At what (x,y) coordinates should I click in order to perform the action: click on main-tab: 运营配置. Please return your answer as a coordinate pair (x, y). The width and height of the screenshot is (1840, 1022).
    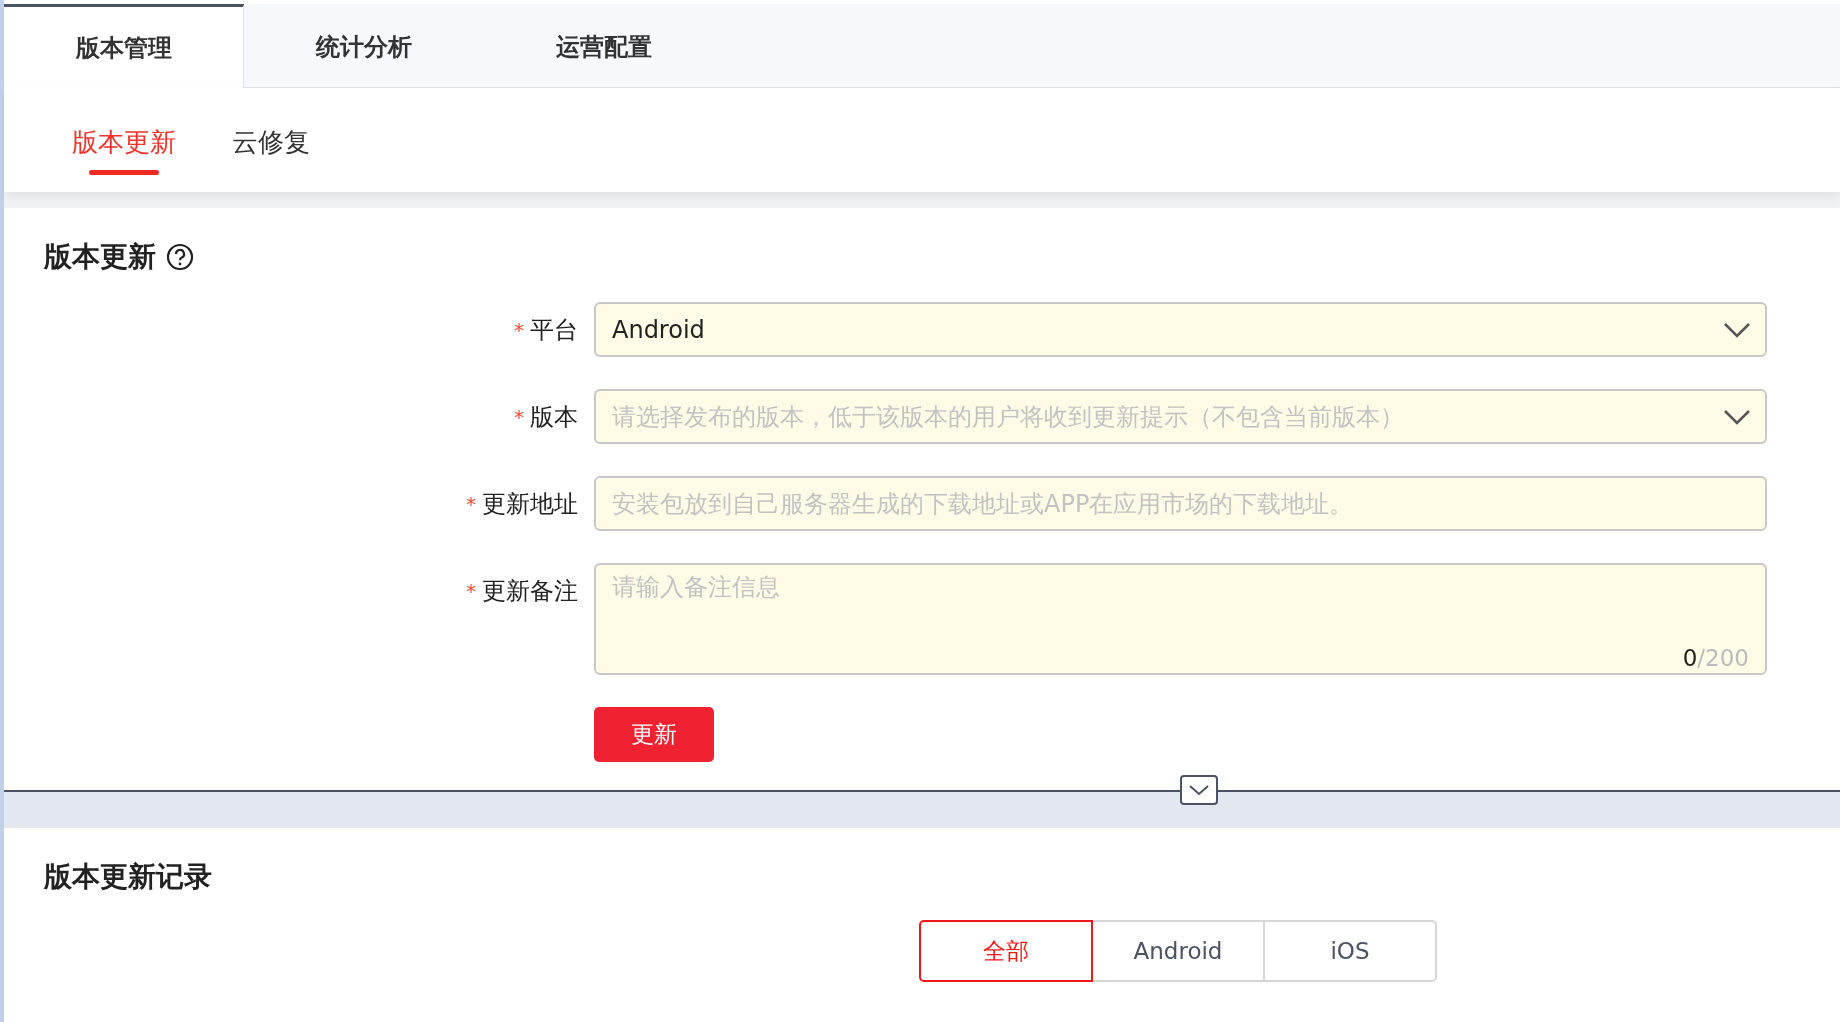
    Looking at the image, I should click on (604, 45).